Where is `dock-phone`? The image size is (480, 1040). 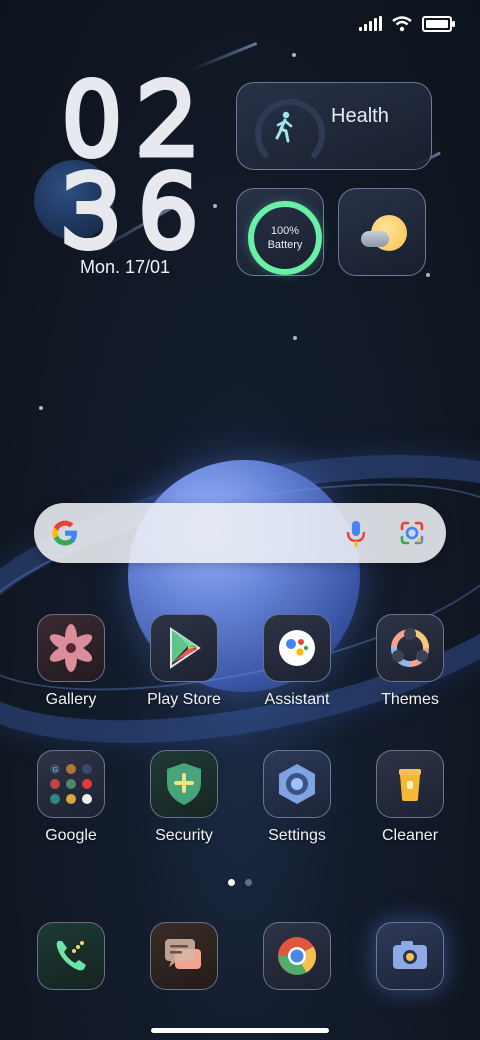 dock-phone is located at coordinates (71, 956).